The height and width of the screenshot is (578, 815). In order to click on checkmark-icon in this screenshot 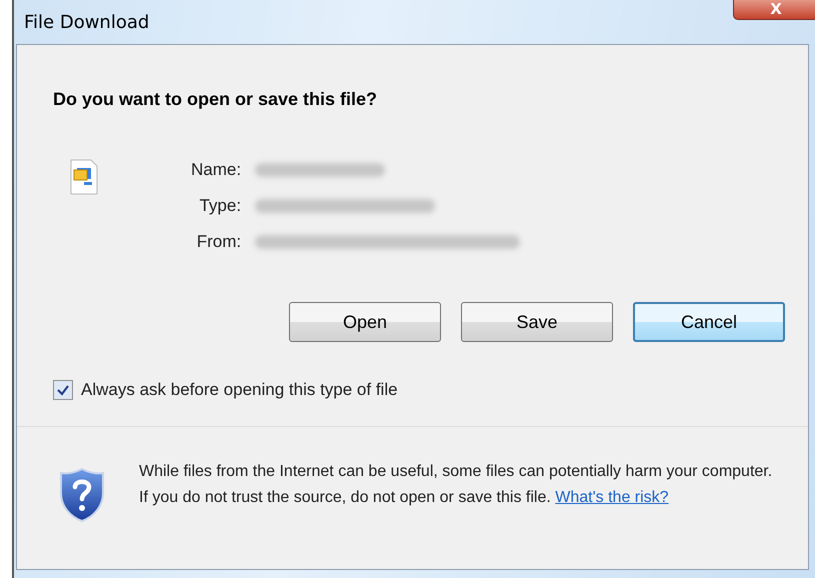, I will do `click(63, 390)`.